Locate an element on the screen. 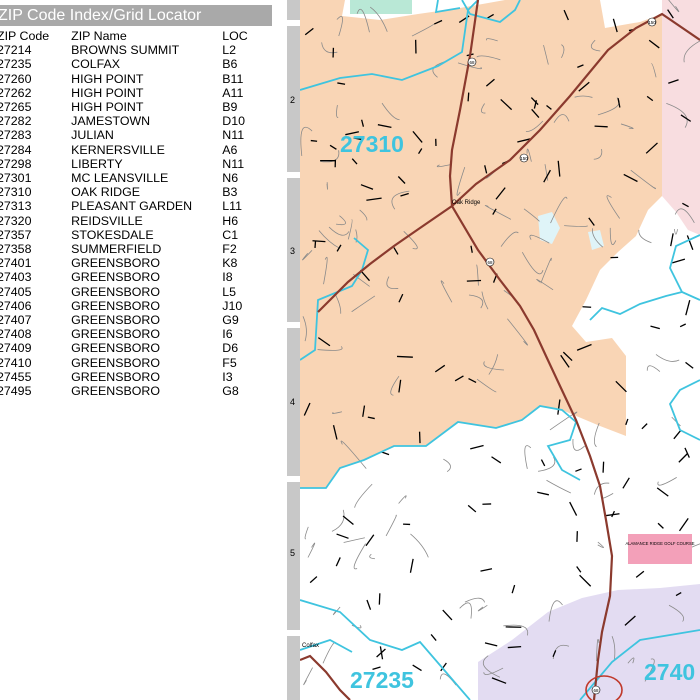 This screenshot has width=700, height=700. zip-code-cell: 27284 is located at coordinates (16, 149).